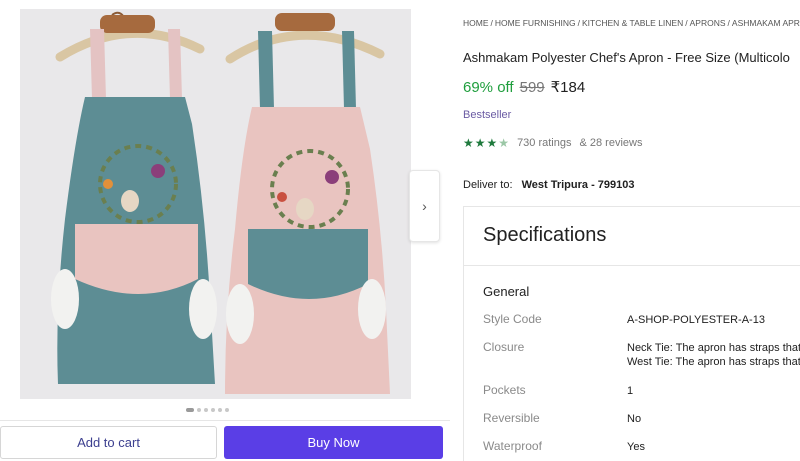  I want to click on bestseller-badge: Bestseller, so click(487, 115).